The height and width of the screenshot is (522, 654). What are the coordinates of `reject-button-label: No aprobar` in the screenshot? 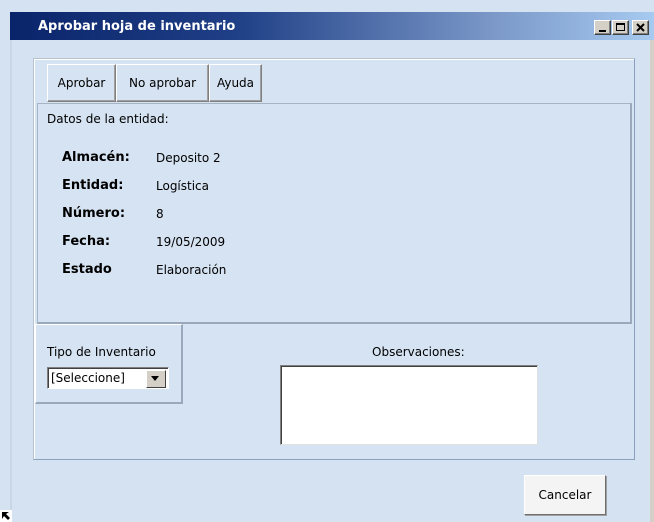 It's located at (162, 83).